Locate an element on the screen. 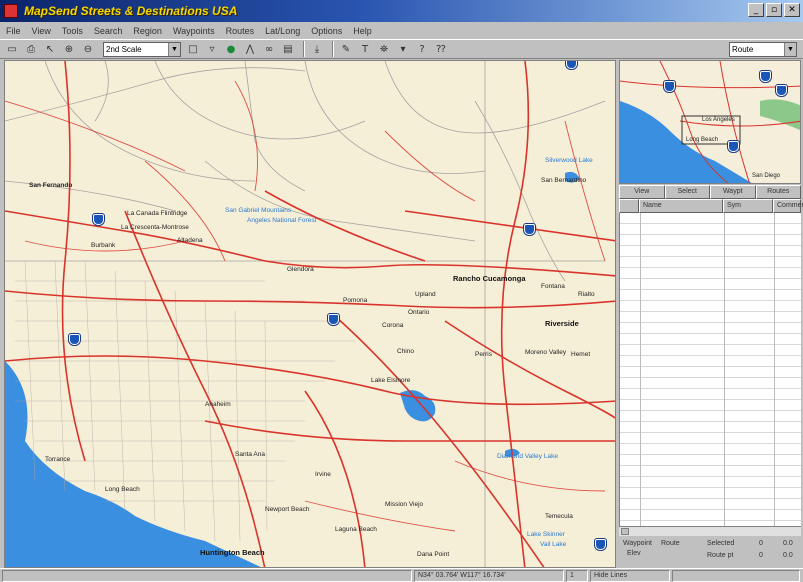 Image resolution: width=803 pixels, height=582 pixels. column-header-comment: Comment is located at coordinates (788, 206).